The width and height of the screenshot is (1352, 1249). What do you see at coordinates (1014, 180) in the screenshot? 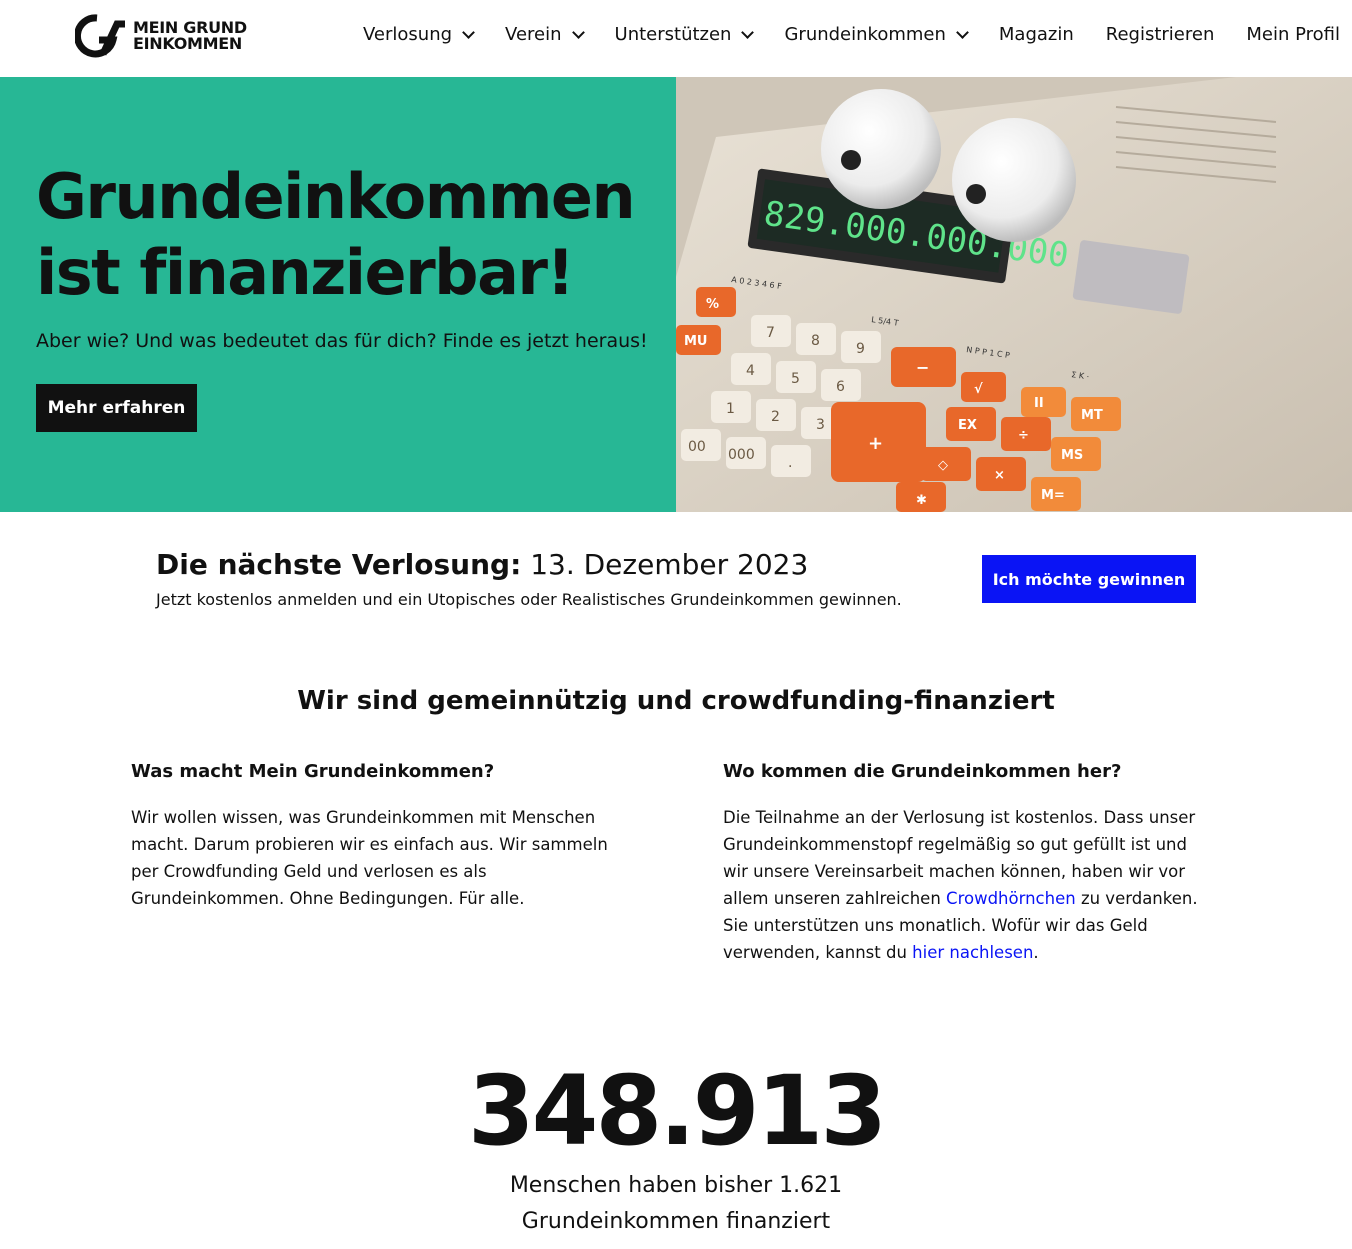
I see `googly-eye-right` at bounding box center [1014, 180].